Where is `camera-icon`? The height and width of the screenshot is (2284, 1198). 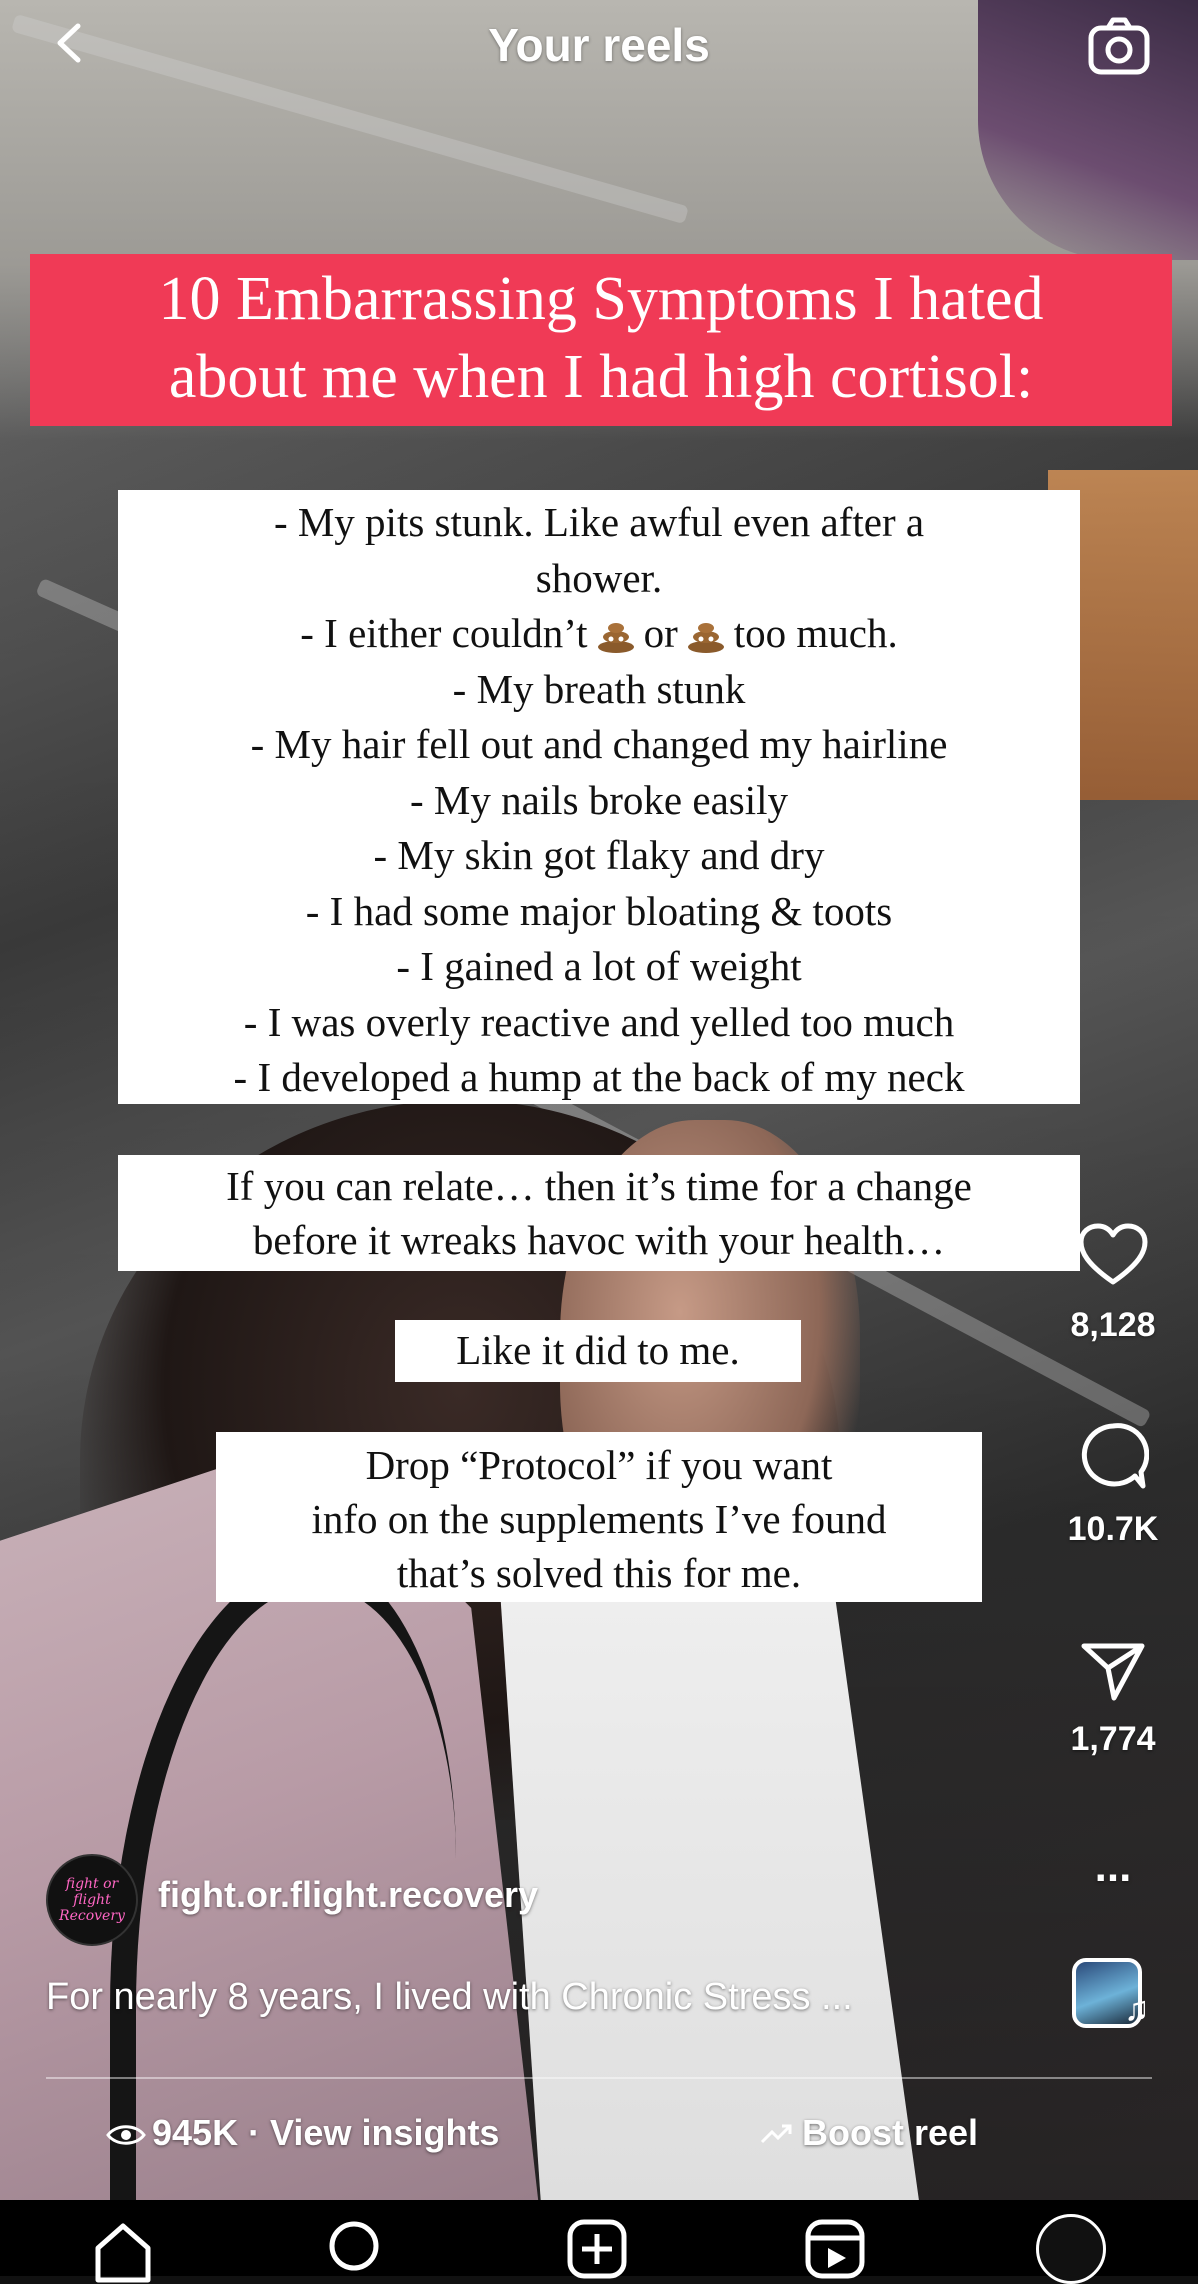
camera-icon is located at coordinates (1119, 47).